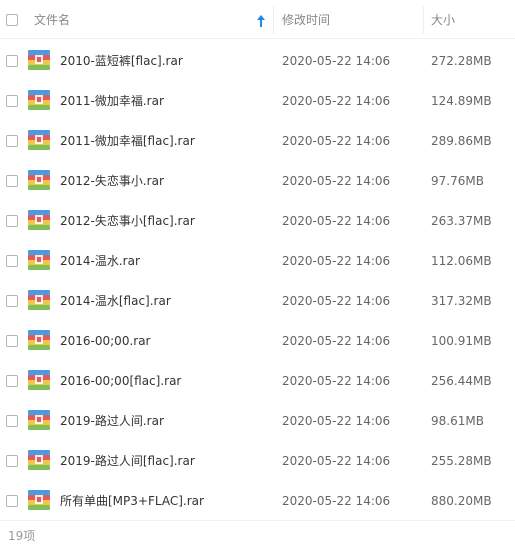  Describe the element at coordinates (257, 341) in the screenshot. I see `file-row: 2016-00;00.rar 2020-05-22 14:06 100.91MB` at that location.